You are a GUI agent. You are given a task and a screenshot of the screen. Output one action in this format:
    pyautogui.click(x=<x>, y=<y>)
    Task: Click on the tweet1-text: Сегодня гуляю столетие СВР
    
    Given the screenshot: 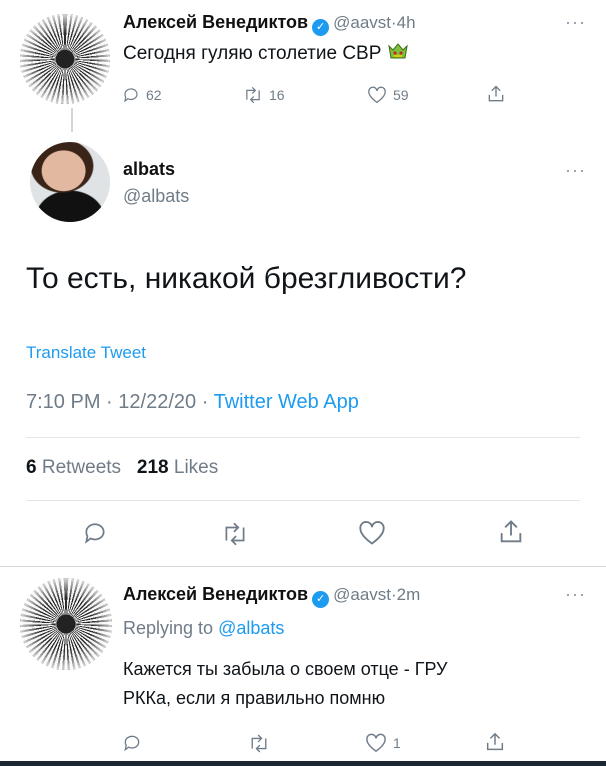 What is the action you would take?
    pyautogui.click(x=266, y=55)
    